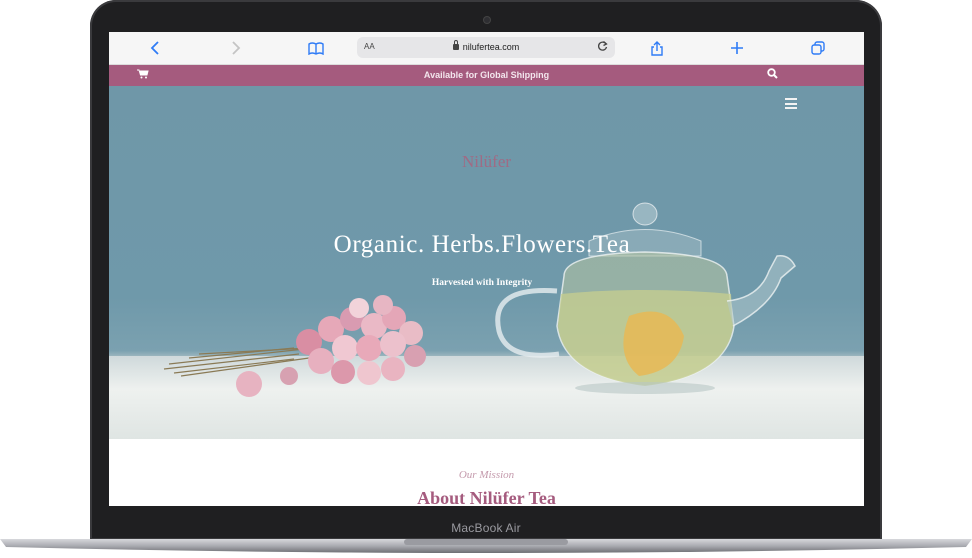 This screenshot has height=558, width=972. Describe the element at coordinates (486, 528) in the screenshot. I see `device-label: MacBook Air` at that location.